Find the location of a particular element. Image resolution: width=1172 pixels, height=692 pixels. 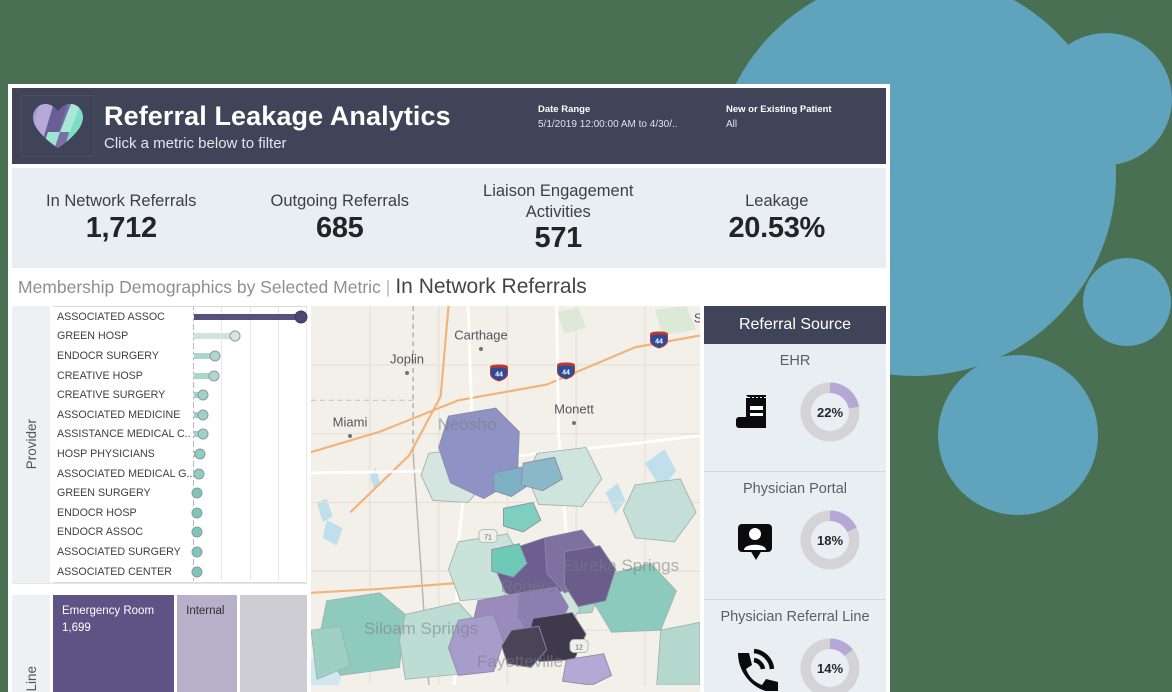

kpi-in-network-referrals: In Network Referrals 1,712 is located at coordinates (121, 218).